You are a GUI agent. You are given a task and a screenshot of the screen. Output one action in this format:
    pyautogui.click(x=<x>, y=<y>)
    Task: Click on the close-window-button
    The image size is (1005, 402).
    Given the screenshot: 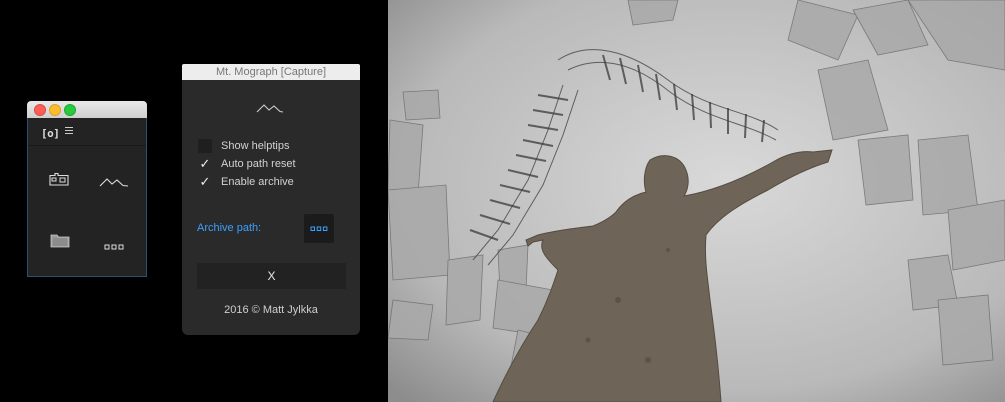 What is the action you would take?
    pyautogui.click(x=40, y=110)
    